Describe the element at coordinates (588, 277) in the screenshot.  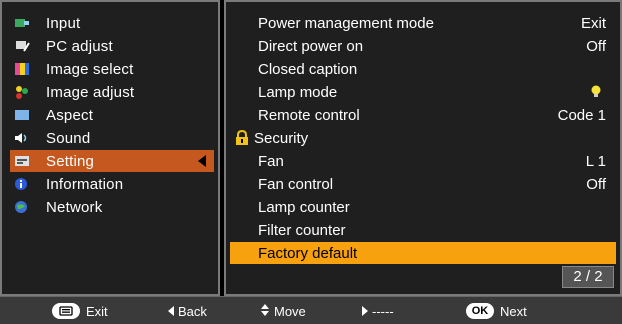
I see `page-indicator: 2 / 2` at that location.